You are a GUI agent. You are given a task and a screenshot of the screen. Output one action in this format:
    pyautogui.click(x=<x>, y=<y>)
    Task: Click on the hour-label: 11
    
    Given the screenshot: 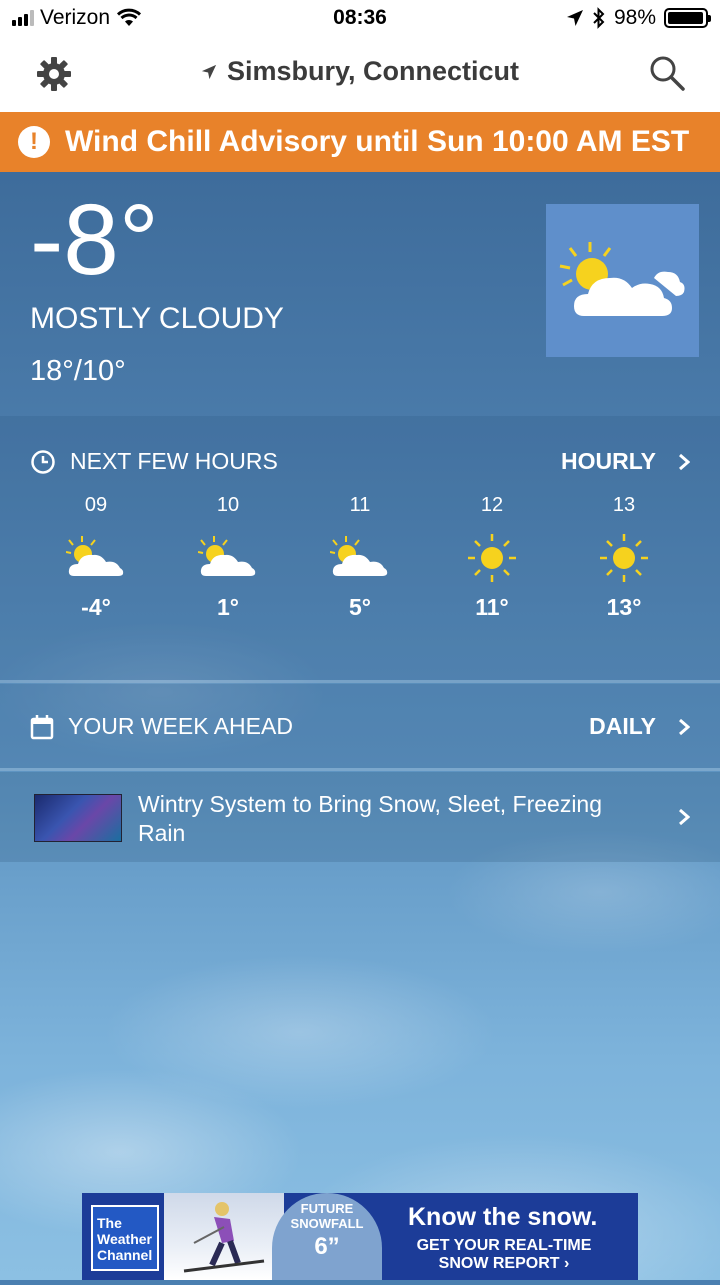 What is the action you would take?
    pyautogui.click(x=360, y=505)
    